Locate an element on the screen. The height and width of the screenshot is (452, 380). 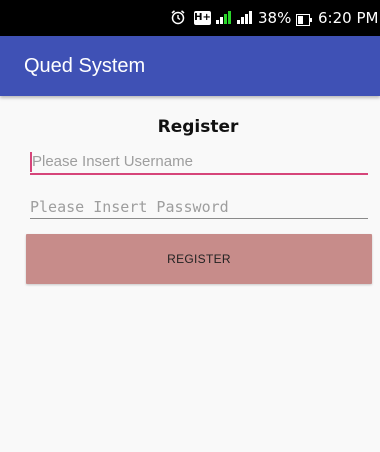
status-bar: H+ 38% 6:20 PM is located at coordinates (190, 18).